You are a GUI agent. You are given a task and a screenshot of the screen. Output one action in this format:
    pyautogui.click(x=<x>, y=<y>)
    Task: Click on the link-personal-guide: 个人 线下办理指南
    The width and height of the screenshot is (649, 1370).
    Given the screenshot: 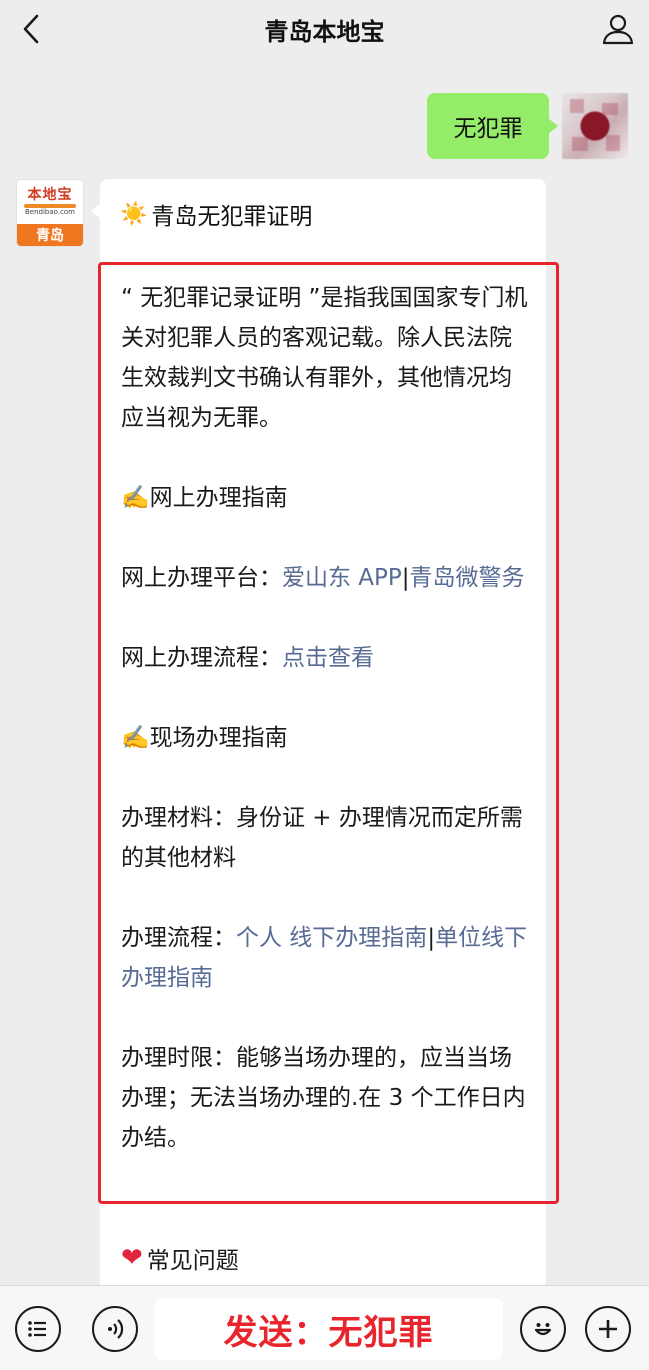 What is the action you would take?
    pyautogui.click(x=331, y=938)
    